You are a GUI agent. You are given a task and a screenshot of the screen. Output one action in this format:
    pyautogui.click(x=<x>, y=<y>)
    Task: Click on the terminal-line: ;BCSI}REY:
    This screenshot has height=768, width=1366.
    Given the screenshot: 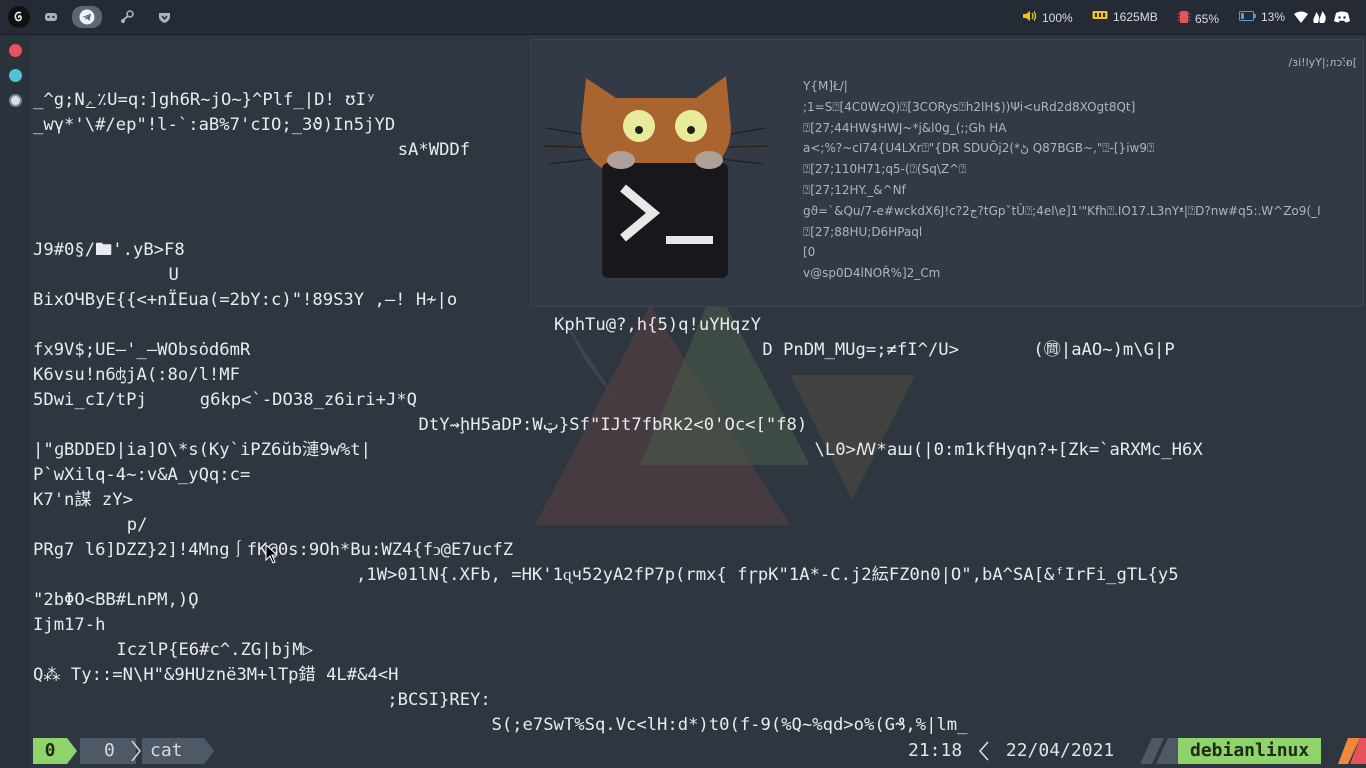 What is the action you would take?
    pyautogui.click(x=439, y=700)
    